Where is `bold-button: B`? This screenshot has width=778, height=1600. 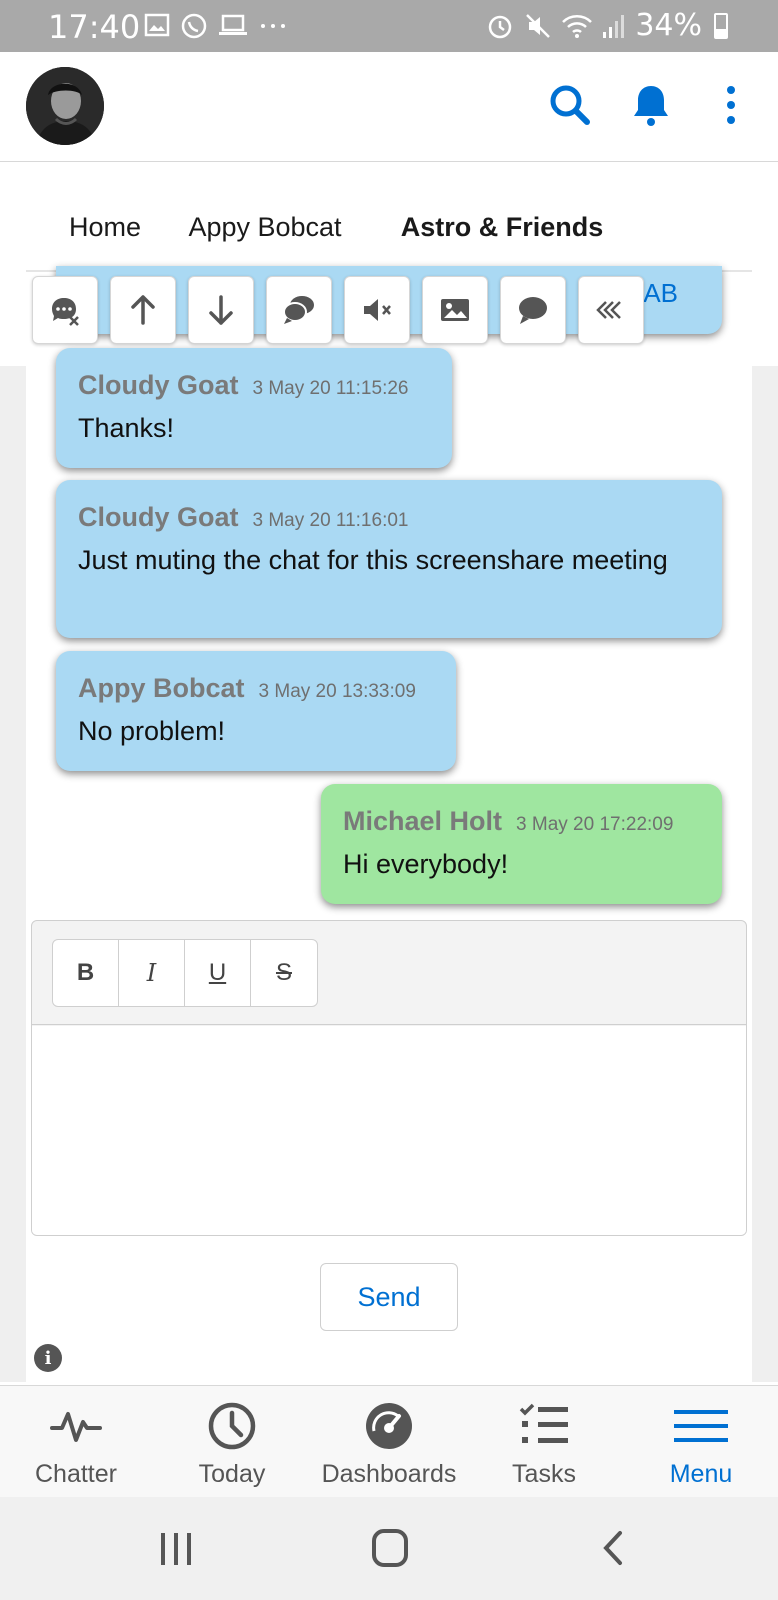
bold-button: B is located at coordinates (86, 973).